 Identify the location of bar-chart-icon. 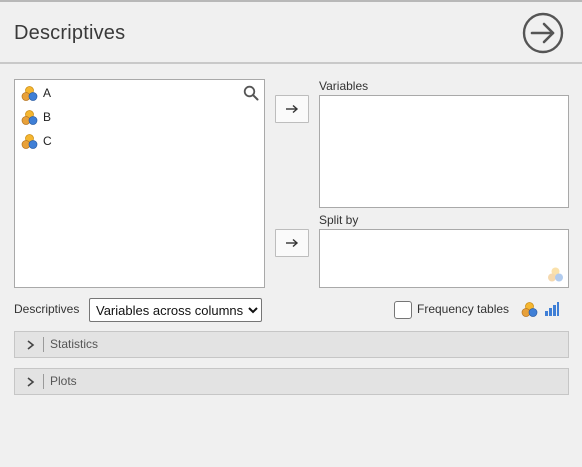
(552, 309).